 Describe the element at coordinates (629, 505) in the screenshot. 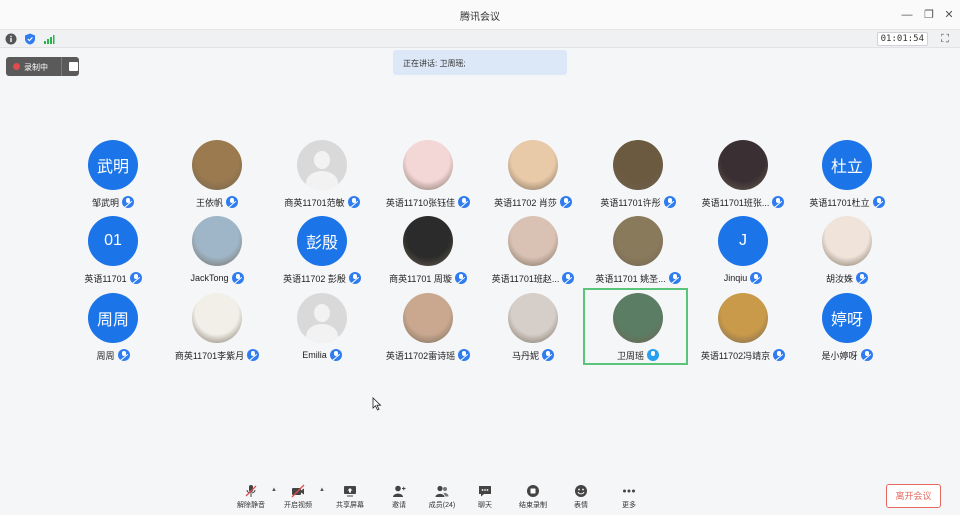

I see `more-label: 更多` at that location.